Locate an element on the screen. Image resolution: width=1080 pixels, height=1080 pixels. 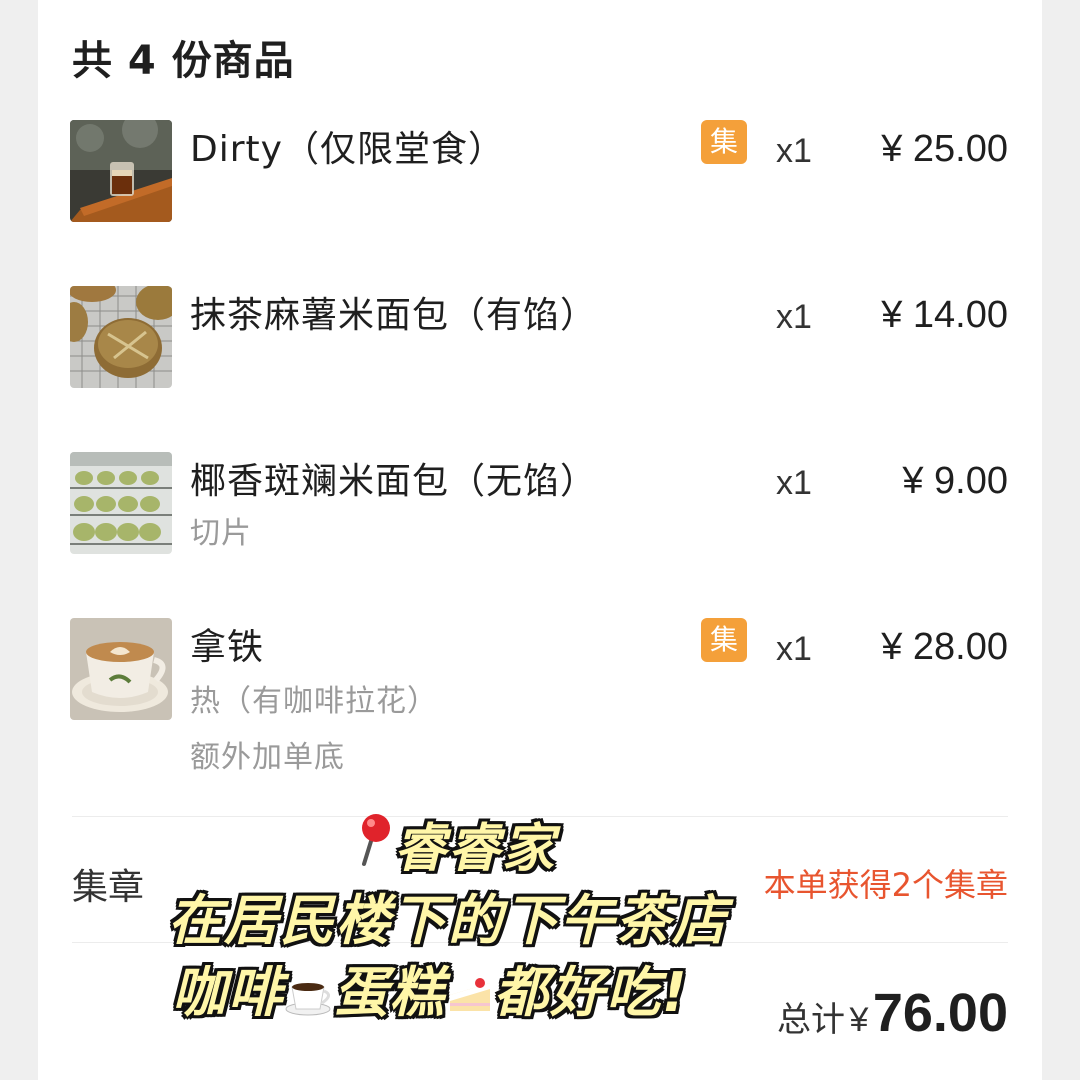
item-name: Dirty（仅限堂食） is located at coordinates (347, 149).